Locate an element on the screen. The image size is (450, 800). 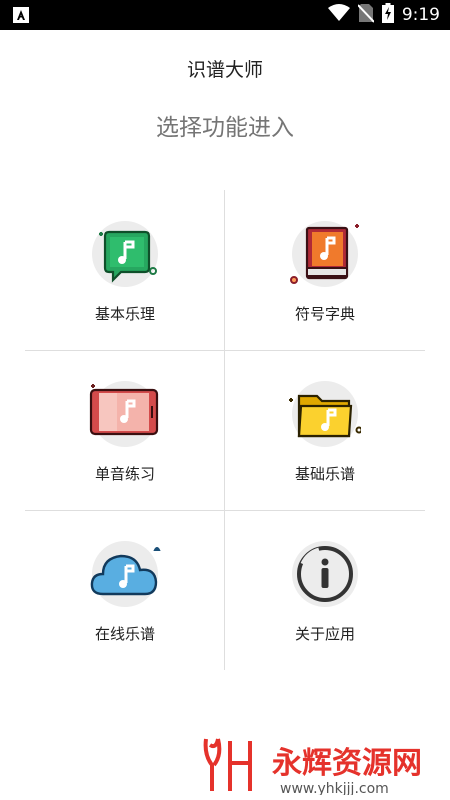
music-tablet-icon is located at coordinates (125, 414).